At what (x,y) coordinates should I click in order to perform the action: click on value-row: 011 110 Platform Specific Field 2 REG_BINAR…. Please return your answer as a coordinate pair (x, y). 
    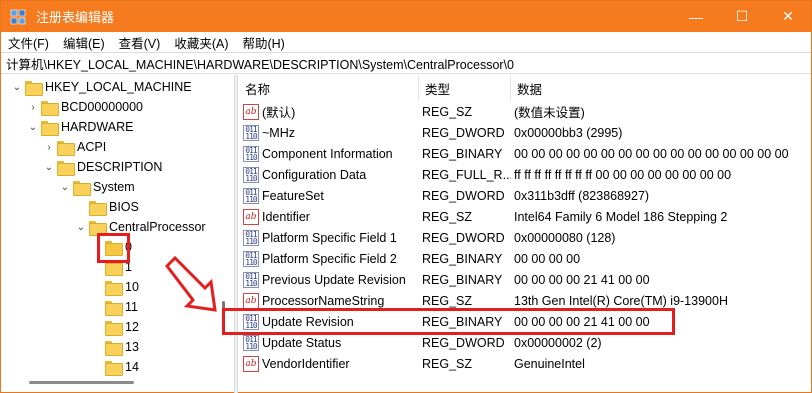
    Looking at the image, I should click on (525, 258).